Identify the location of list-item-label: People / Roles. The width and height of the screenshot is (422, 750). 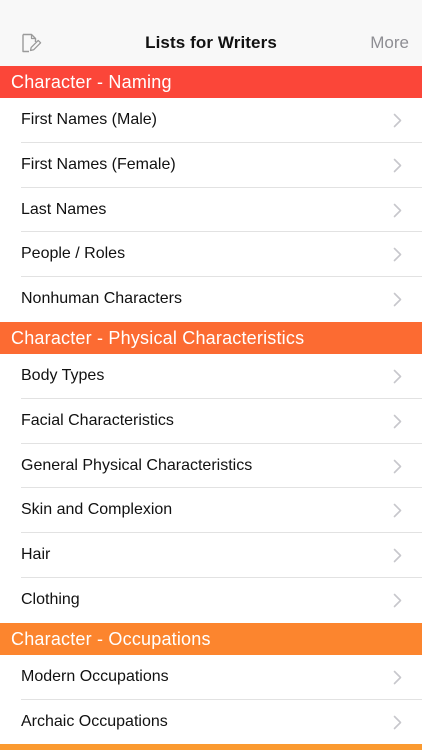
(73, 254).